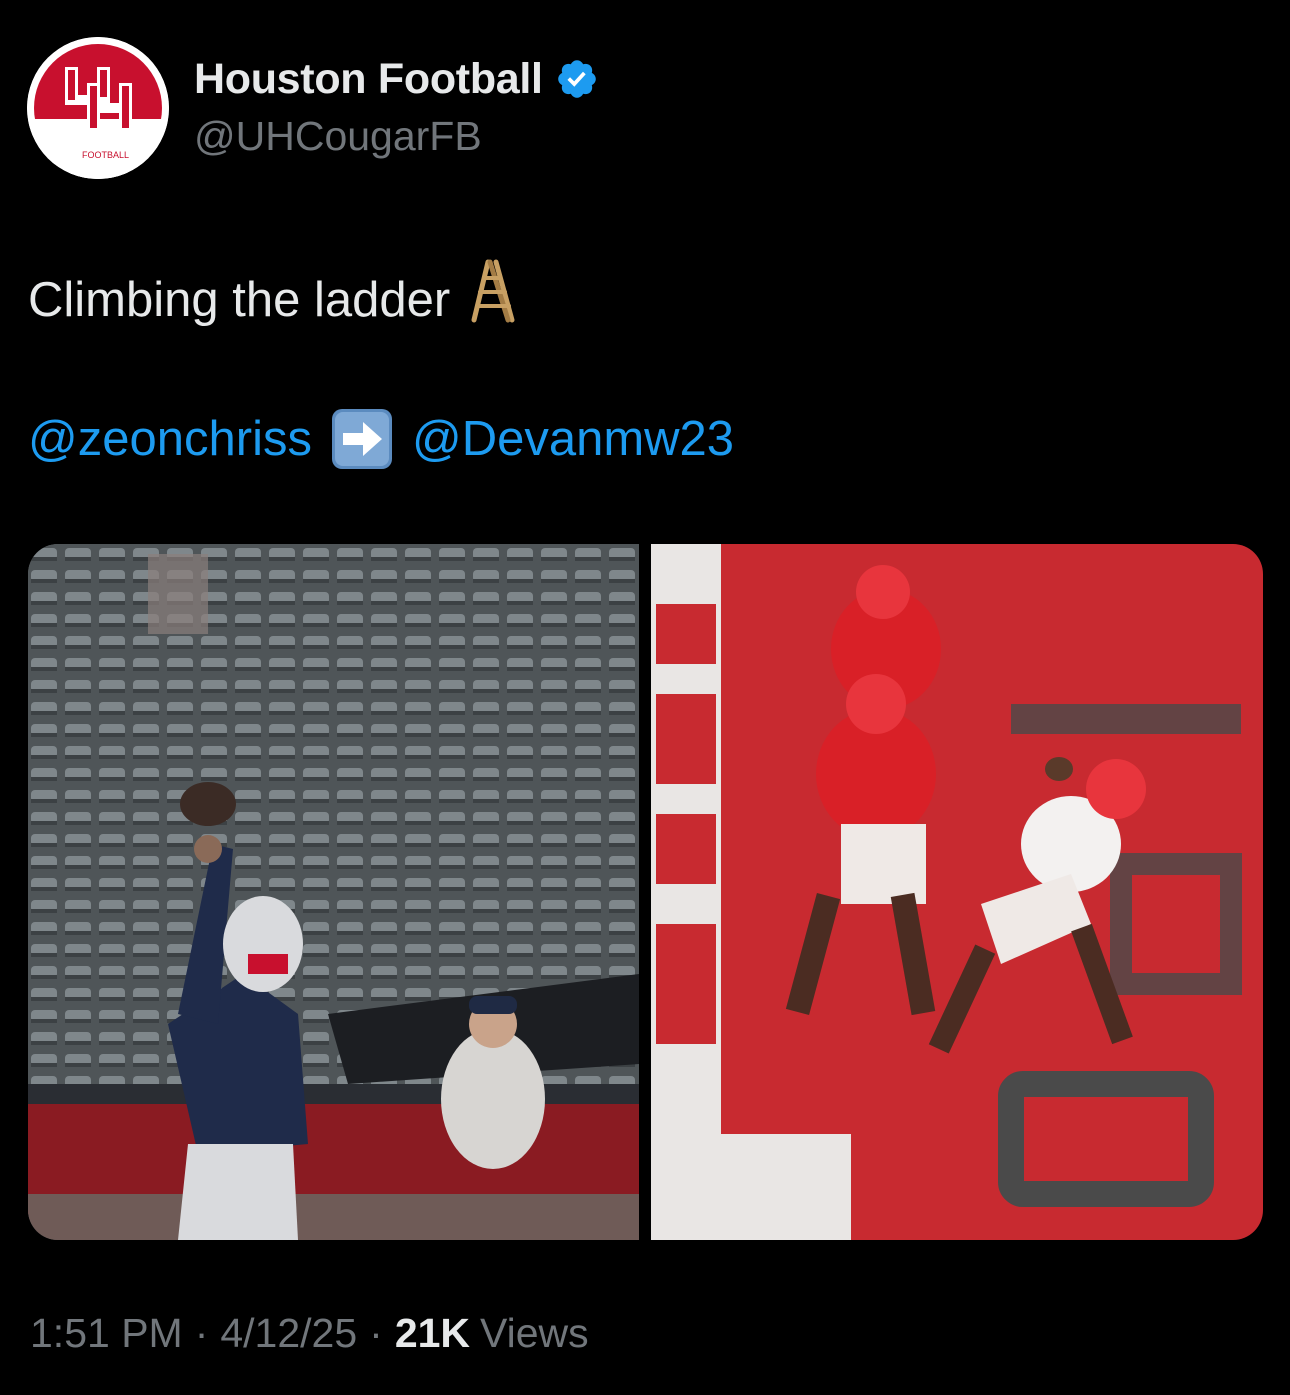 The width and height of the screenshot is (1290, 1395). What do you see at coordinates (432, 1333) in the screenshot?
I see `views-count: 21K` at bounding box center [432, 1333].